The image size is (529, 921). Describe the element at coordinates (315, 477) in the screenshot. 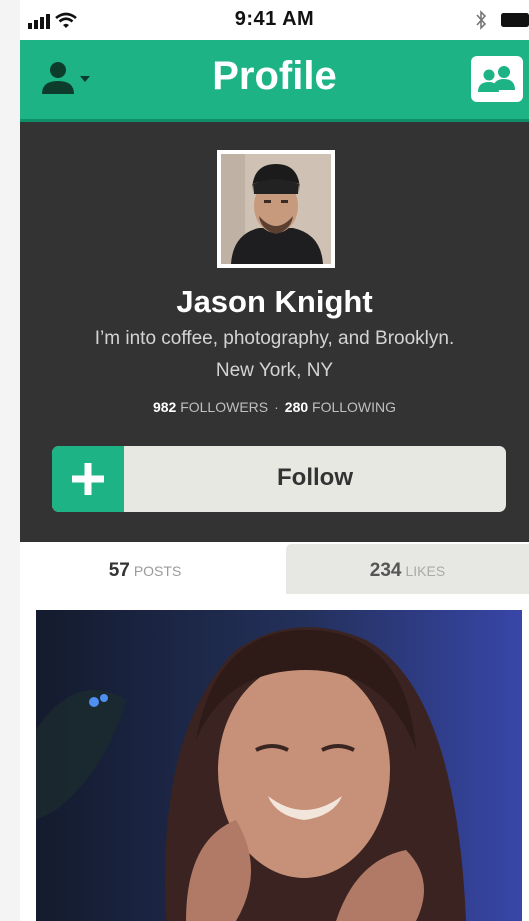

I see `follow-button-label: Follow` at that location.